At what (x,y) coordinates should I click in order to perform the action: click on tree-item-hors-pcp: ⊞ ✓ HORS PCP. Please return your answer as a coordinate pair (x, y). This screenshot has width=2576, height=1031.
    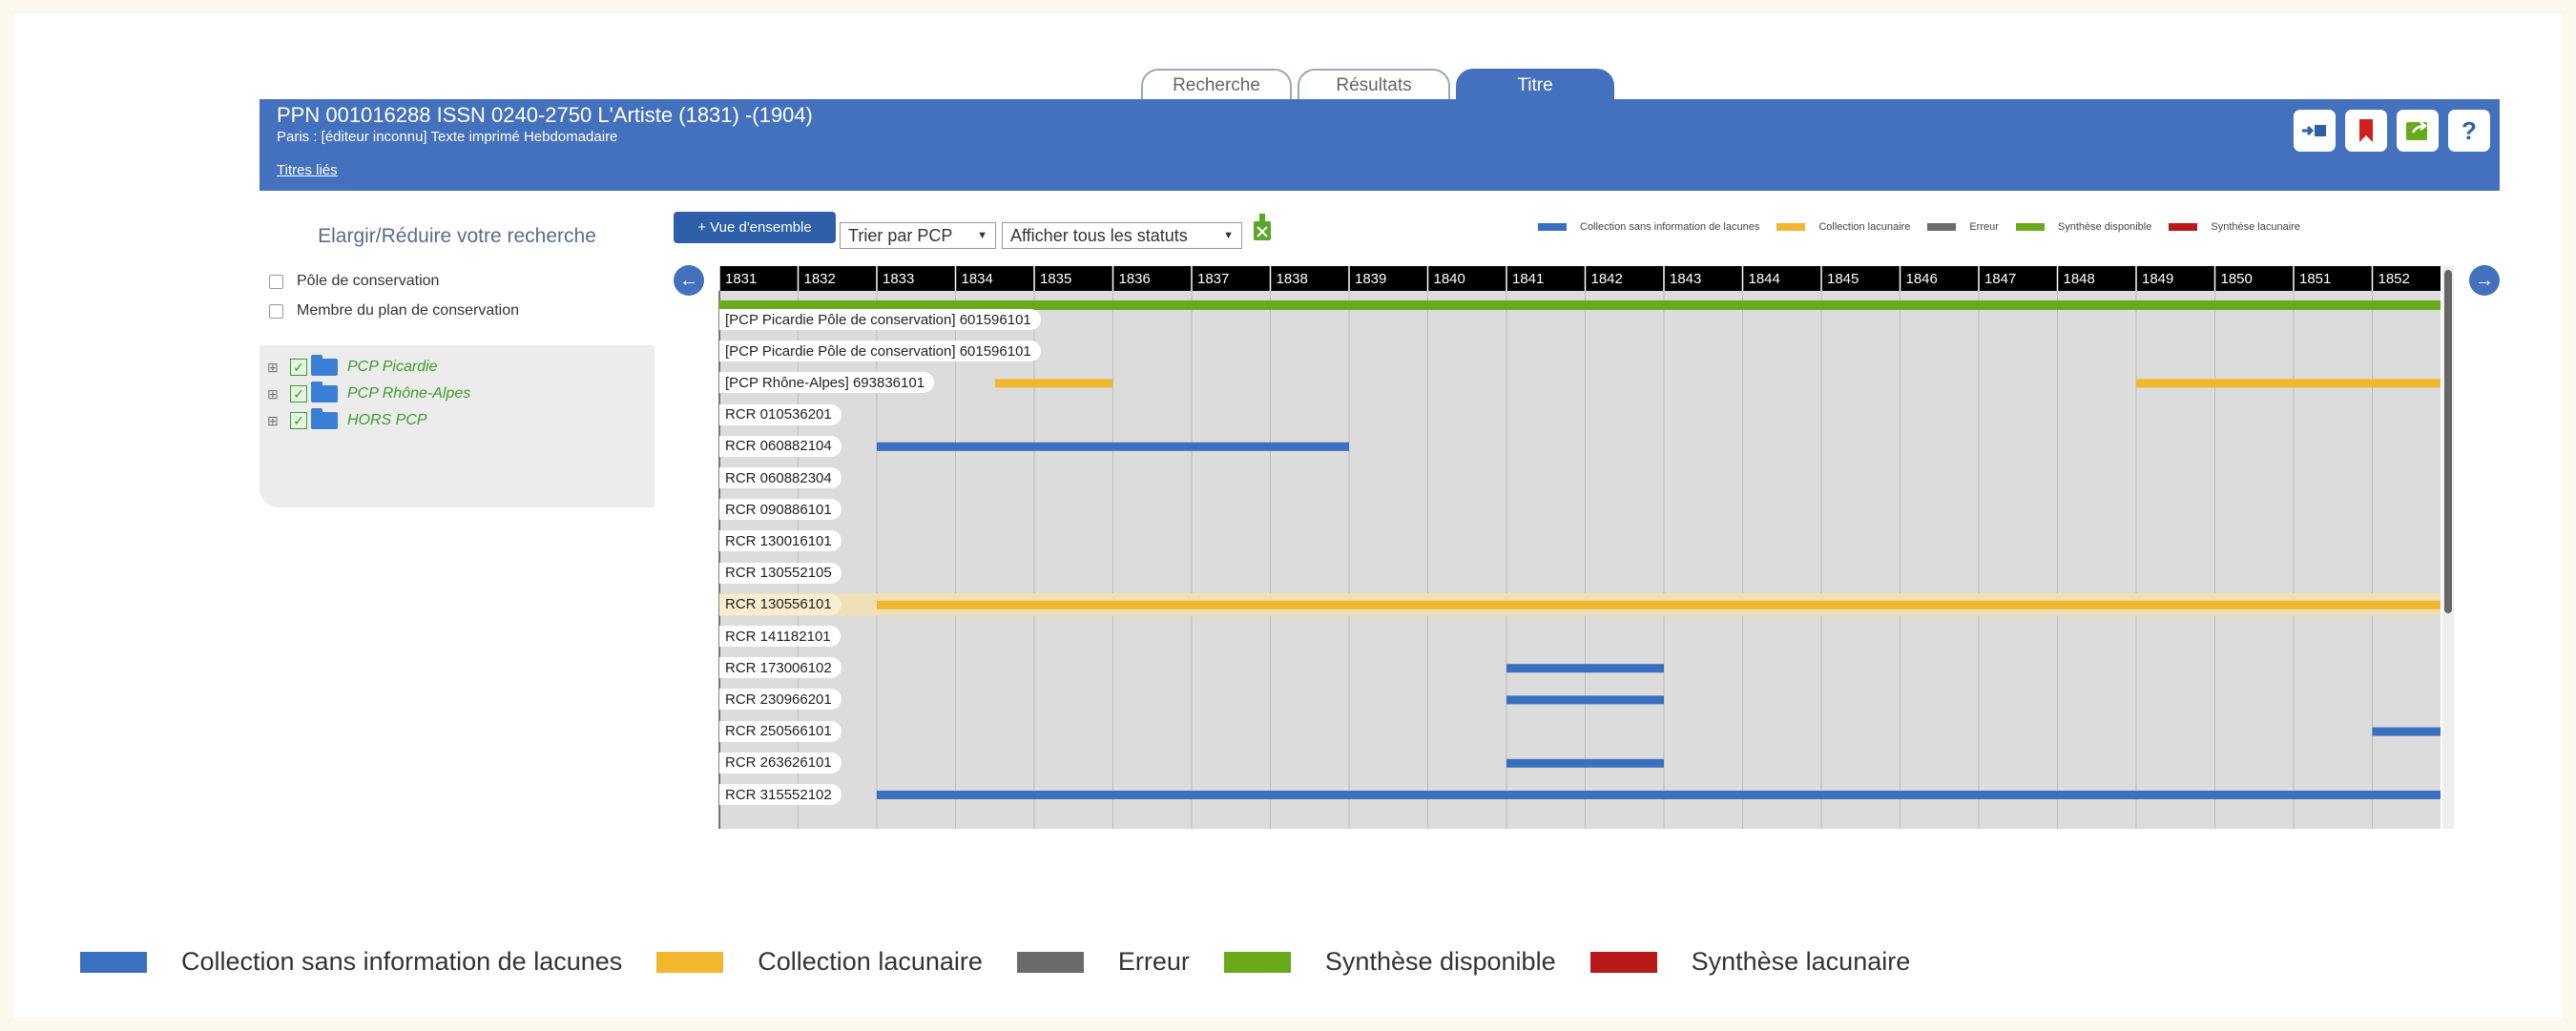
    Looking at the image, I should click on (347, 418).